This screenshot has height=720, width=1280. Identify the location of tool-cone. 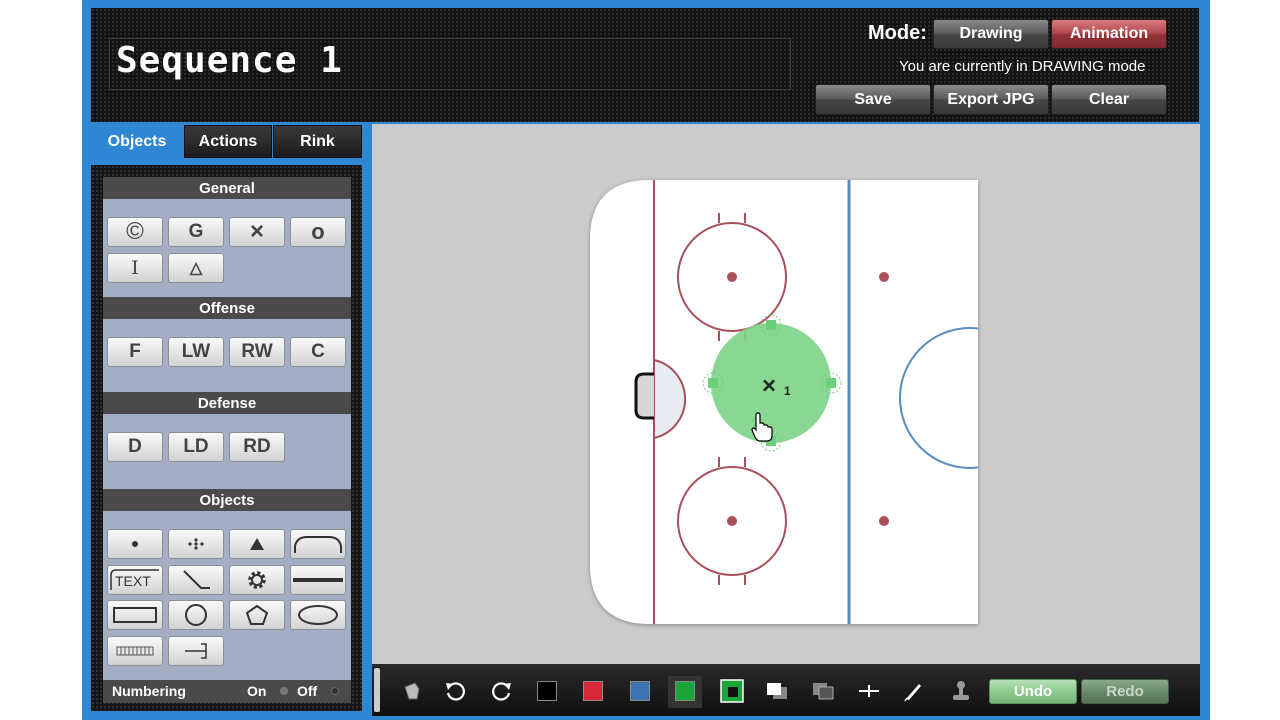
(257, 544).